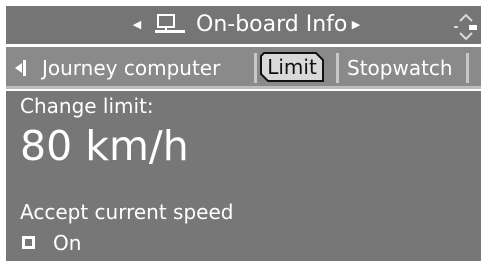 The width and height of the screenshot is (487, 261). What do you see at coordinates (466, 27) in the screenshot?
I see `up-down-selector-icon` at bounding box center [466, 27].